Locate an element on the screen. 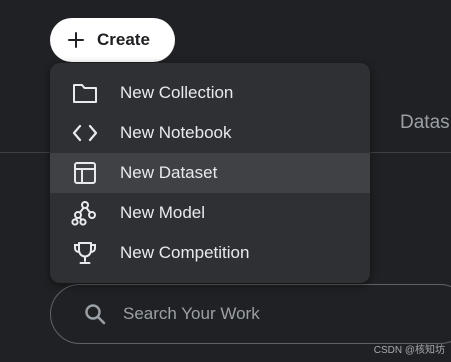  menu-item-label: New Competition is located at coordinates (185, 252).